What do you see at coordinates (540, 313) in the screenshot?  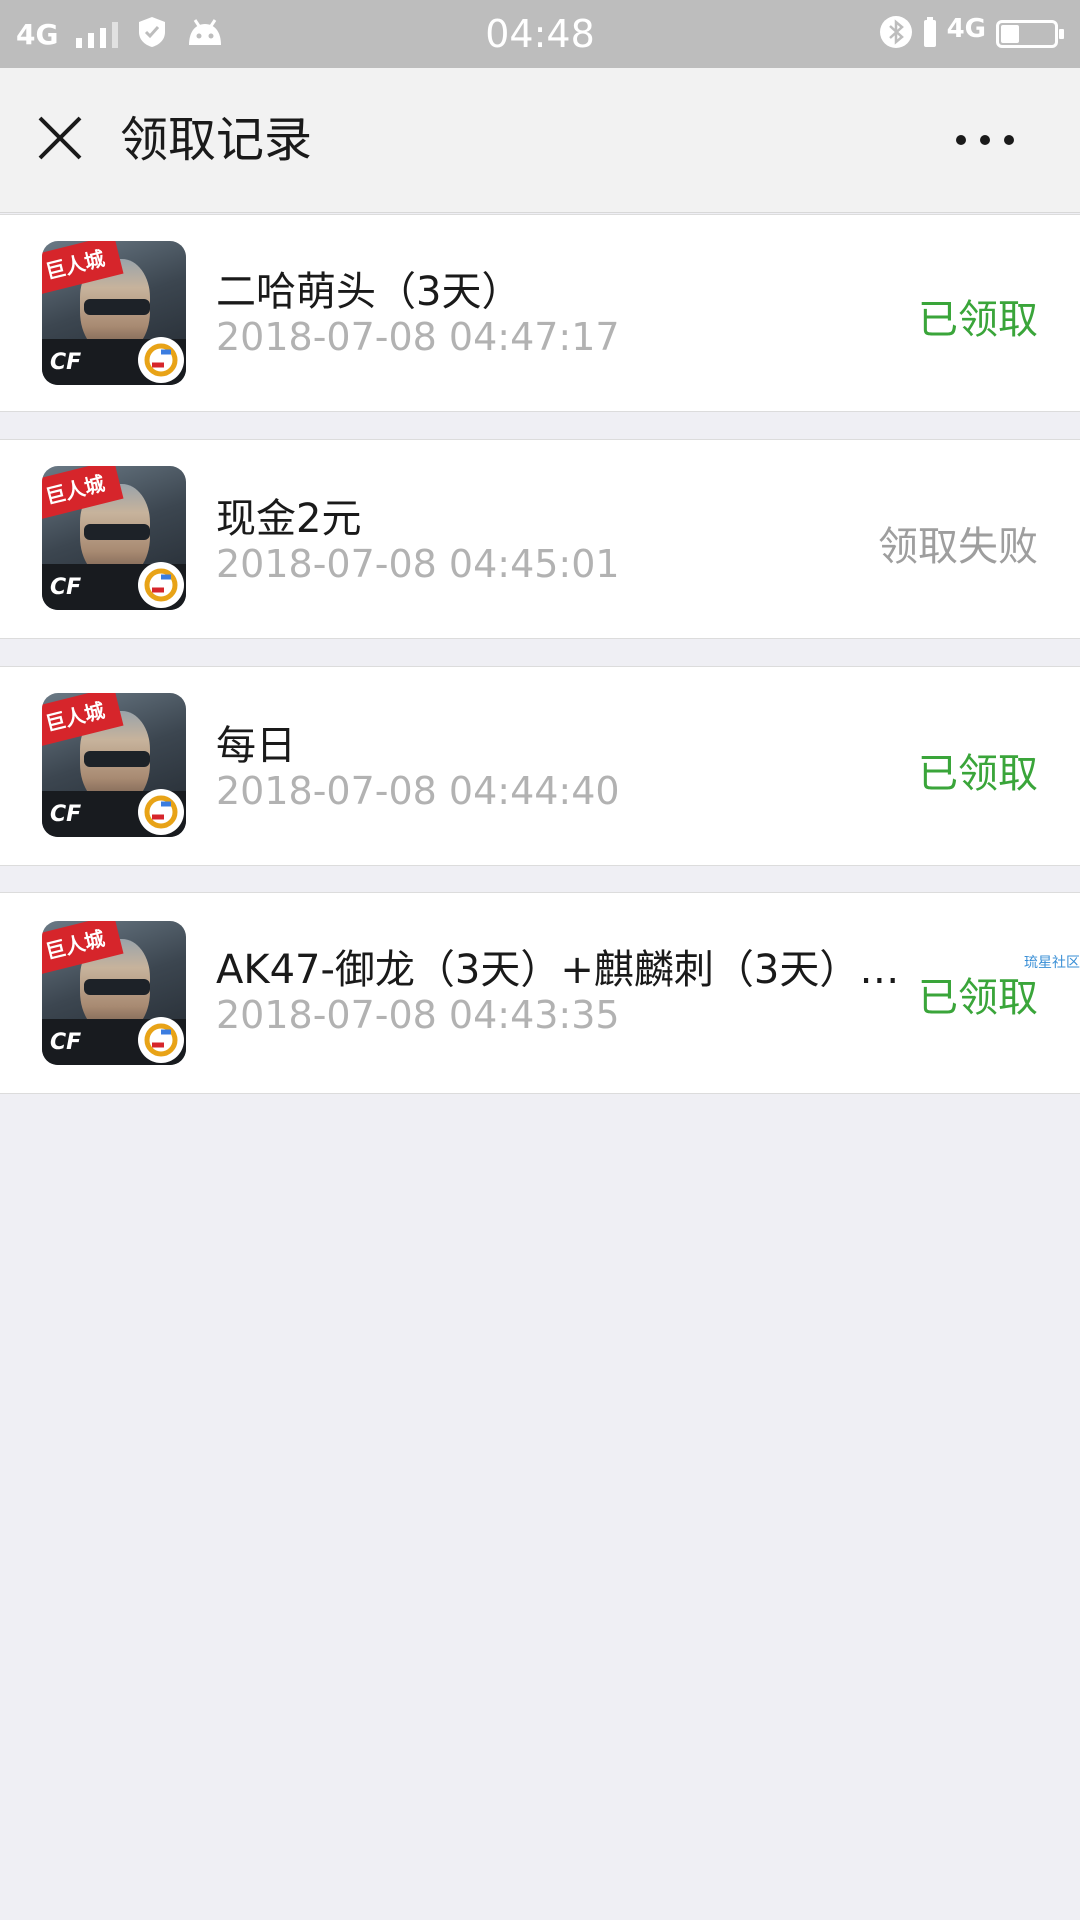 I see `record-item: 巨人城 CF 二哈萌头（3天） 2018-07-08 04:47:17 已领取` at bounding box center [540, 313].